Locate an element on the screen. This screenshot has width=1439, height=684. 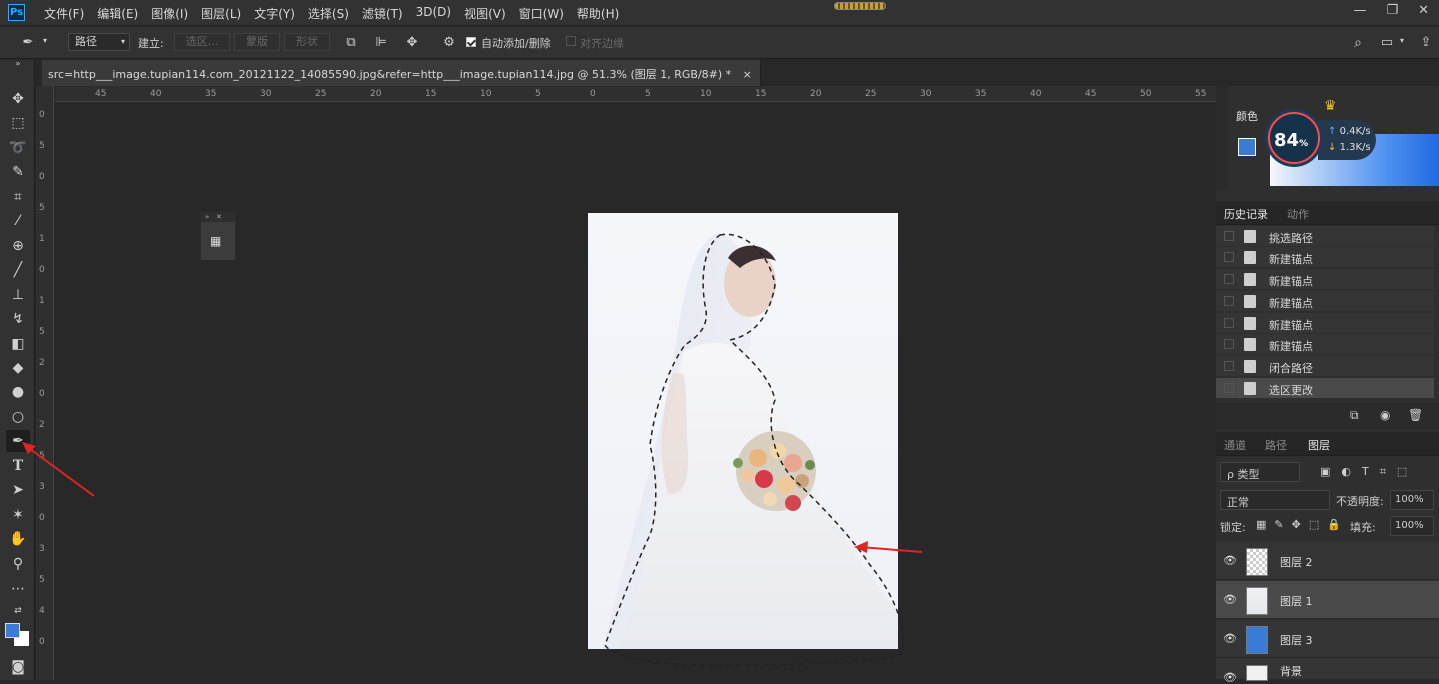
history-item: 挑选路径 is located at coordinates (1325, 236).